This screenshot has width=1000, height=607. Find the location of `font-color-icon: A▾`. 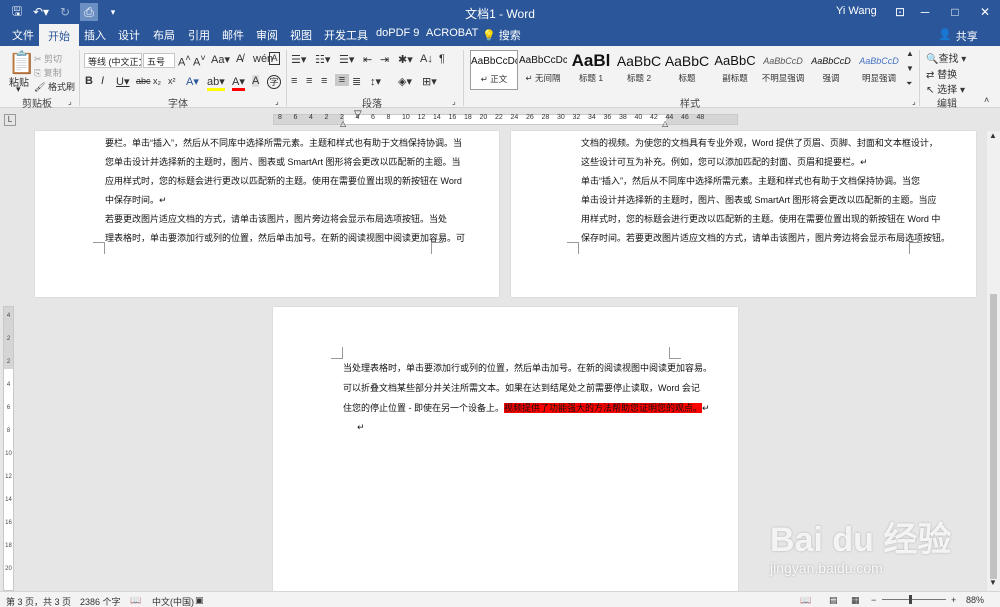

font-color-icon: A▾ is located at coordinates (238, 83).